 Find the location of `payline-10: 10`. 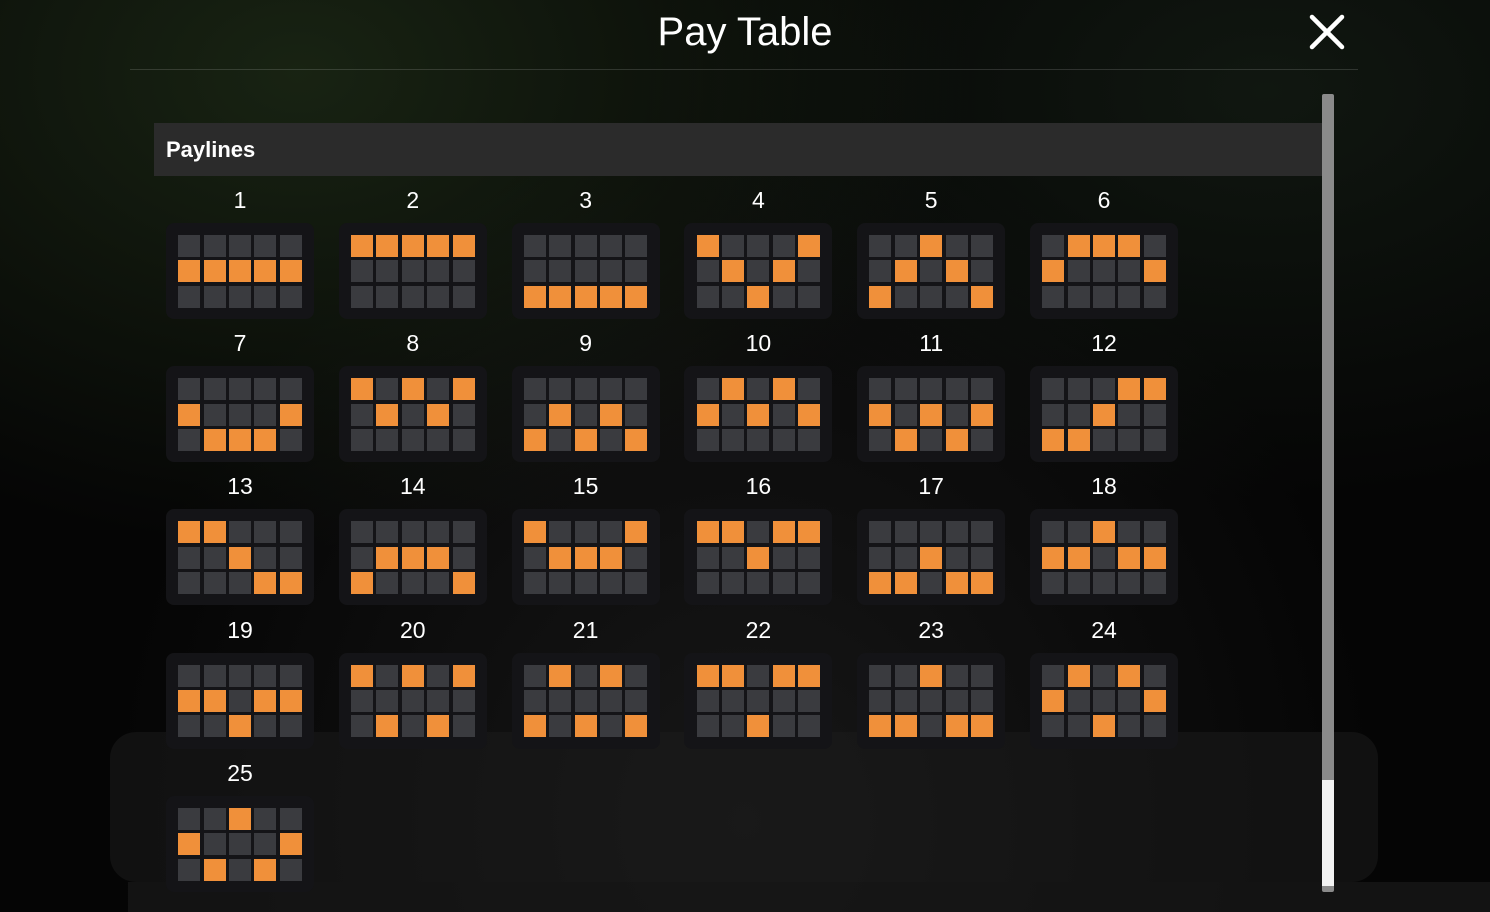

payline-10: 10 is located at coordinates (758, 396).